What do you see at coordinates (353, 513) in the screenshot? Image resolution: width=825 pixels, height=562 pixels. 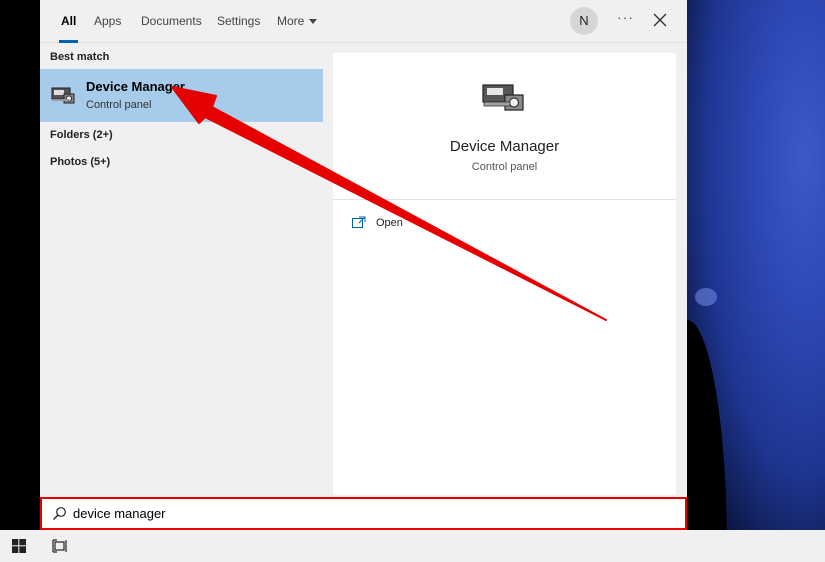 I see `search-input` at bounding box center [353, 513].